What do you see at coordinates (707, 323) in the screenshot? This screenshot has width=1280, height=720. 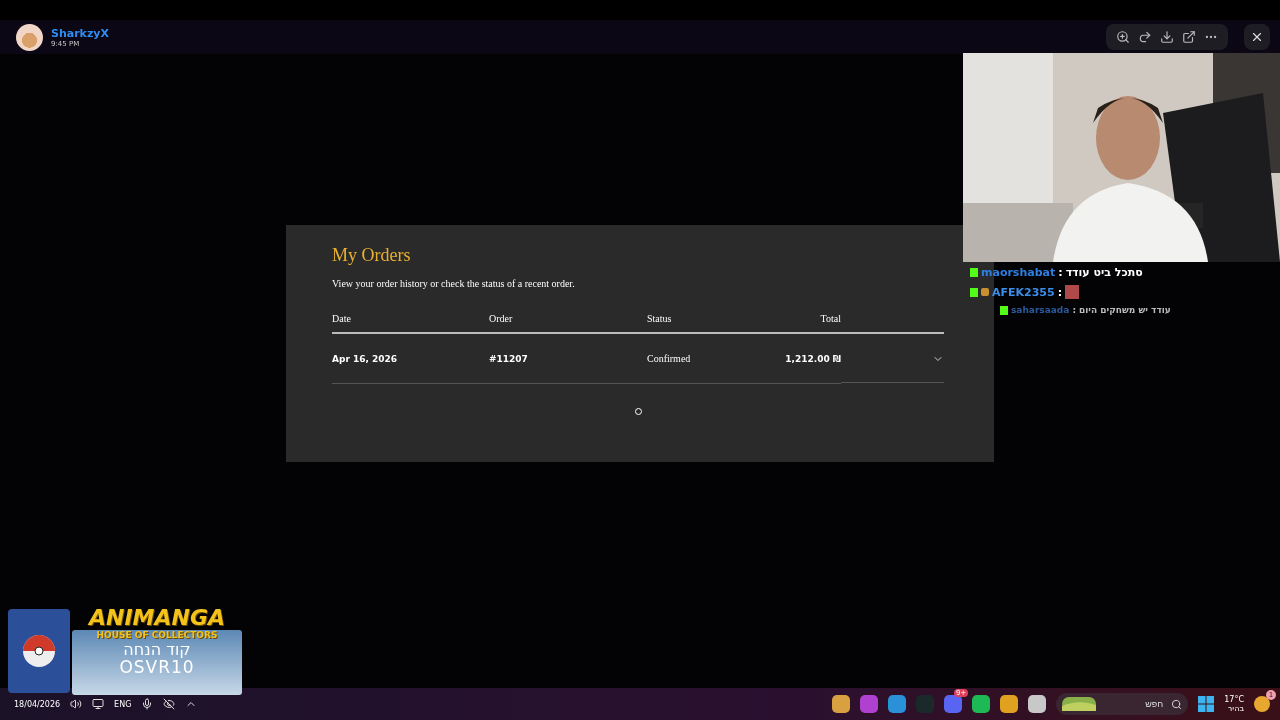 I see `column-header: Status` at bounding box center [707, 323].